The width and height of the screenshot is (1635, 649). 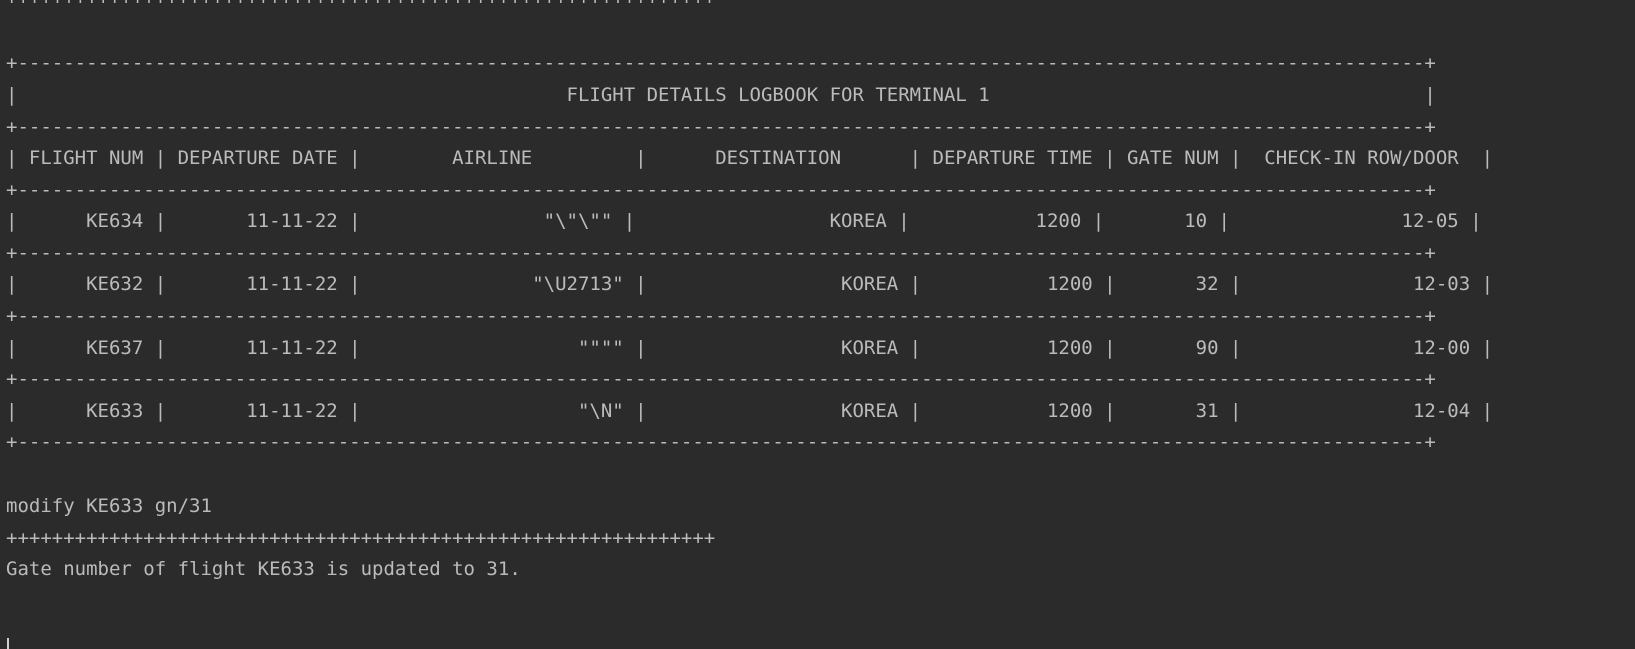 What do you see at coordinates (8, 643) in the screenshot?
I see `text-cursor` at bounding box center [8, 643].